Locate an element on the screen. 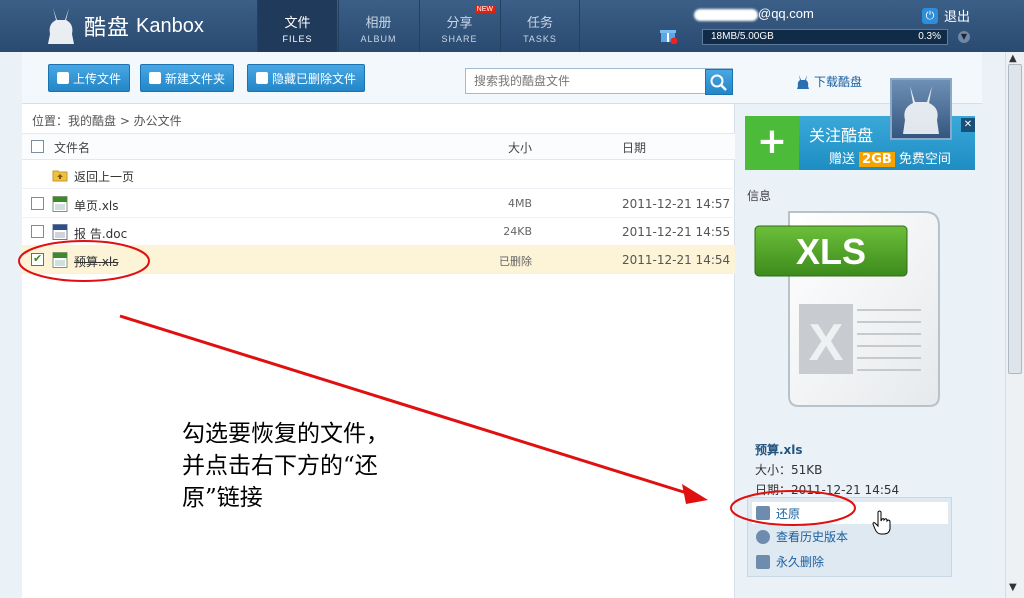 This screenshot has height=598, width=1024. tab-tasks-label: 任务 is located at coordinates (539, 23).